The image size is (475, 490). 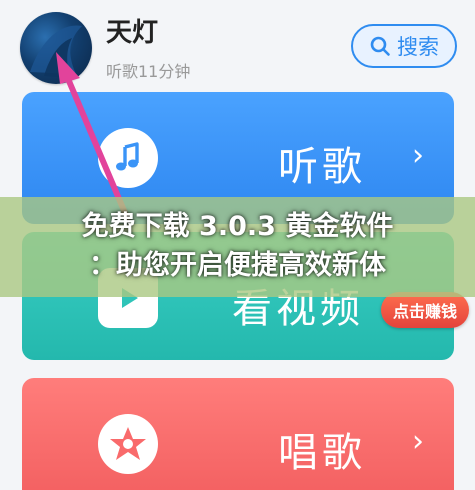 I want to click on listen-label: 听歌, so click(x=322, y=167).